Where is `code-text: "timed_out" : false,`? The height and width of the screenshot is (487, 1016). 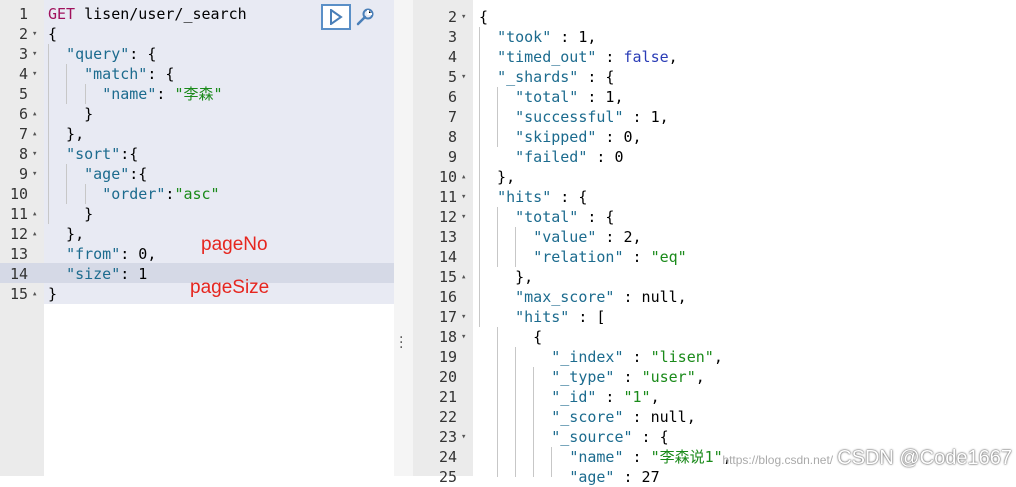
code-text: "timed_out" : false, is located at coordinates (587, 57).